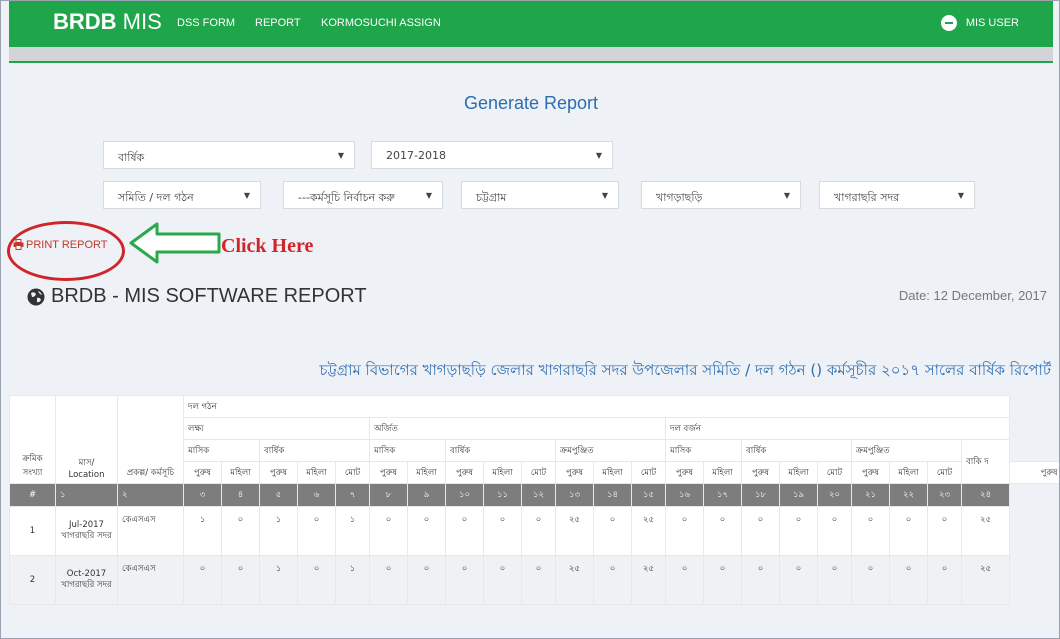  What do you see at coordinates (86, 495) in the screenshot?
I see `column-number-cell: ১` at bounding box center [86, 495].